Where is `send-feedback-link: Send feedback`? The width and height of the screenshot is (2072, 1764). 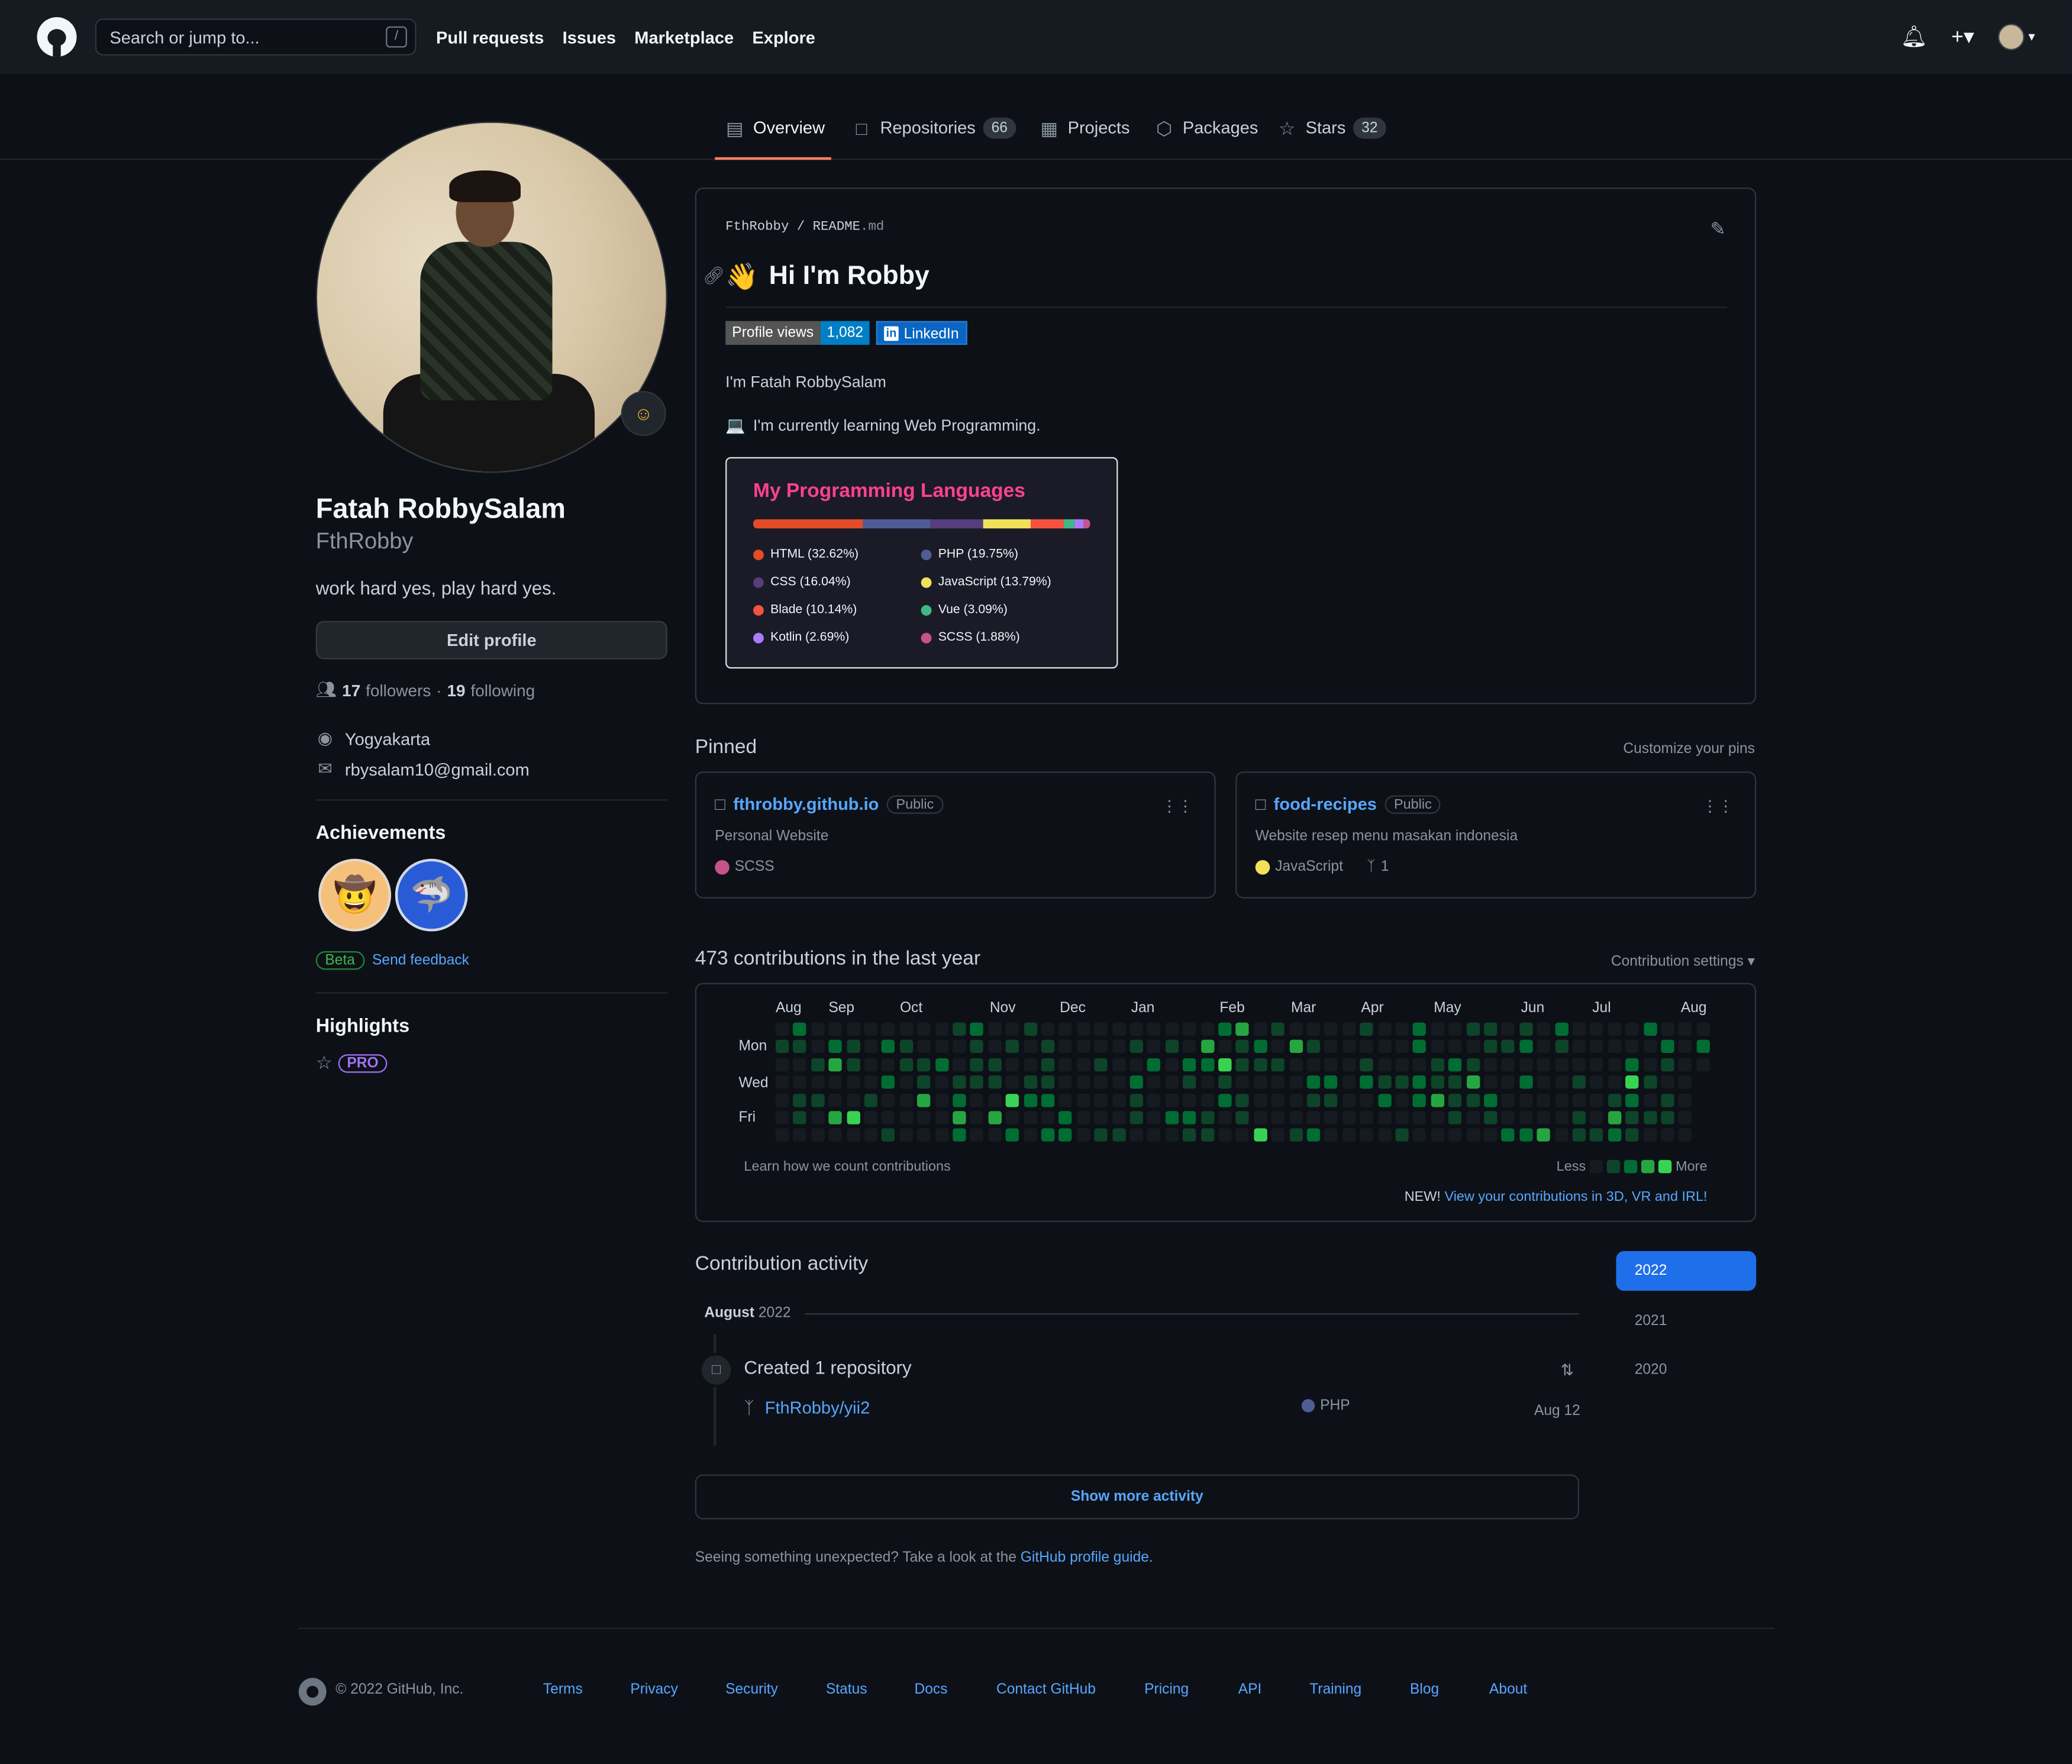 send-feedback-link: Send feedback is located at coordinates (421, 960).